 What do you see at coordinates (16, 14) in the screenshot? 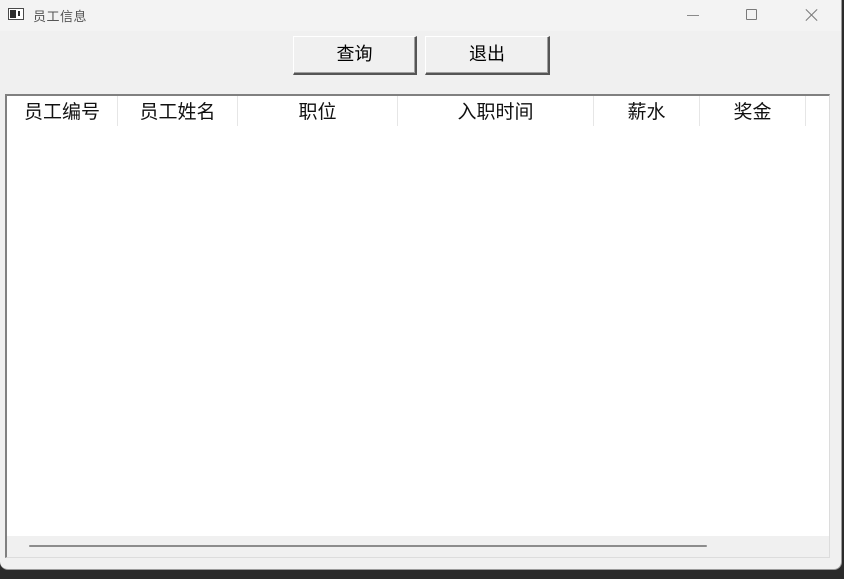
I see `window-app-icon` at bounding box center [16, 14].